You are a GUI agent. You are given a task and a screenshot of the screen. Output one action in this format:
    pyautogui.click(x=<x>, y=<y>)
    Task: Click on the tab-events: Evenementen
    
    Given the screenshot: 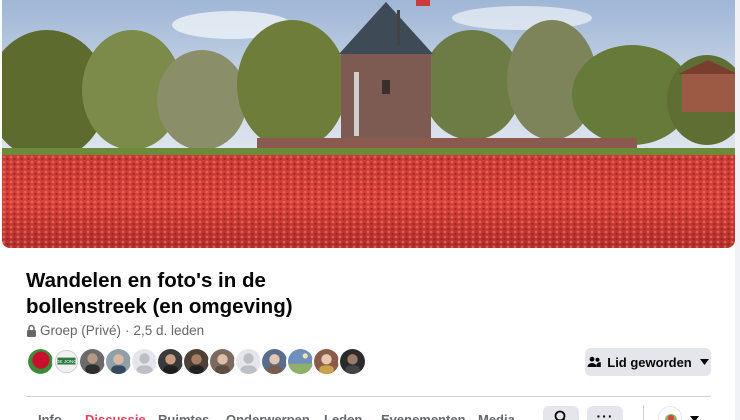 What is the action you would take?
    pyautogui.click(x=423, y=416)
    